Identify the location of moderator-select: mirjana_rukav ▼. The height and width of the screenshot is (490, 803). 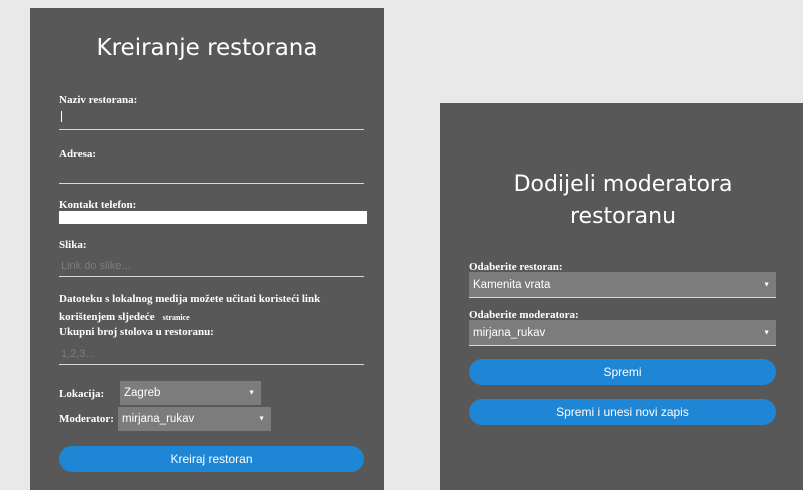
(194, 419).